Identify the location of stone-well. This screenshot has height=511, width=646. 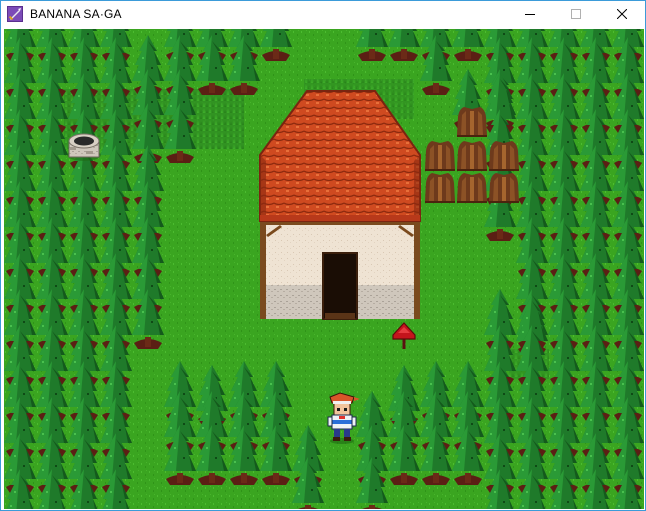
(84, 147).